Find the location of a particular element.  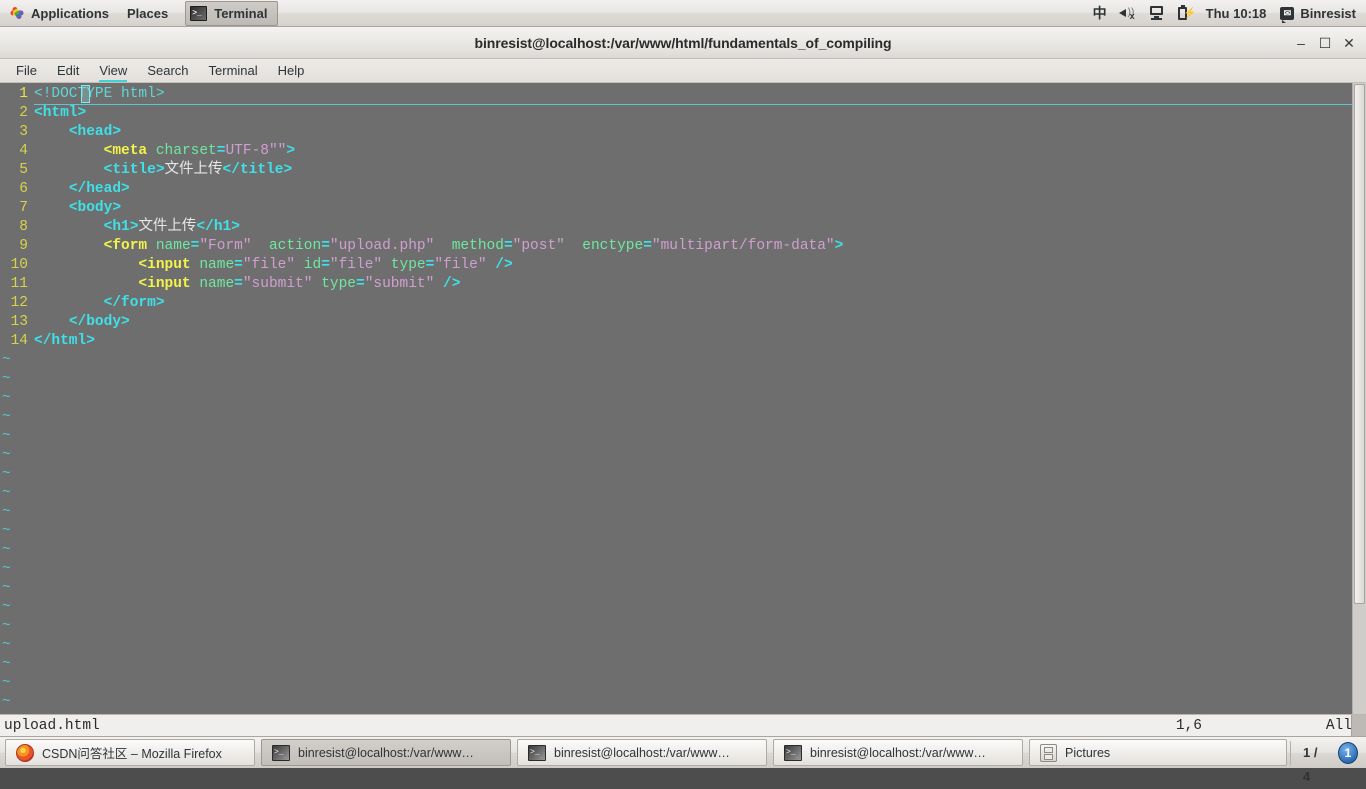

token-eq: = is located at coordinates (508, 246).